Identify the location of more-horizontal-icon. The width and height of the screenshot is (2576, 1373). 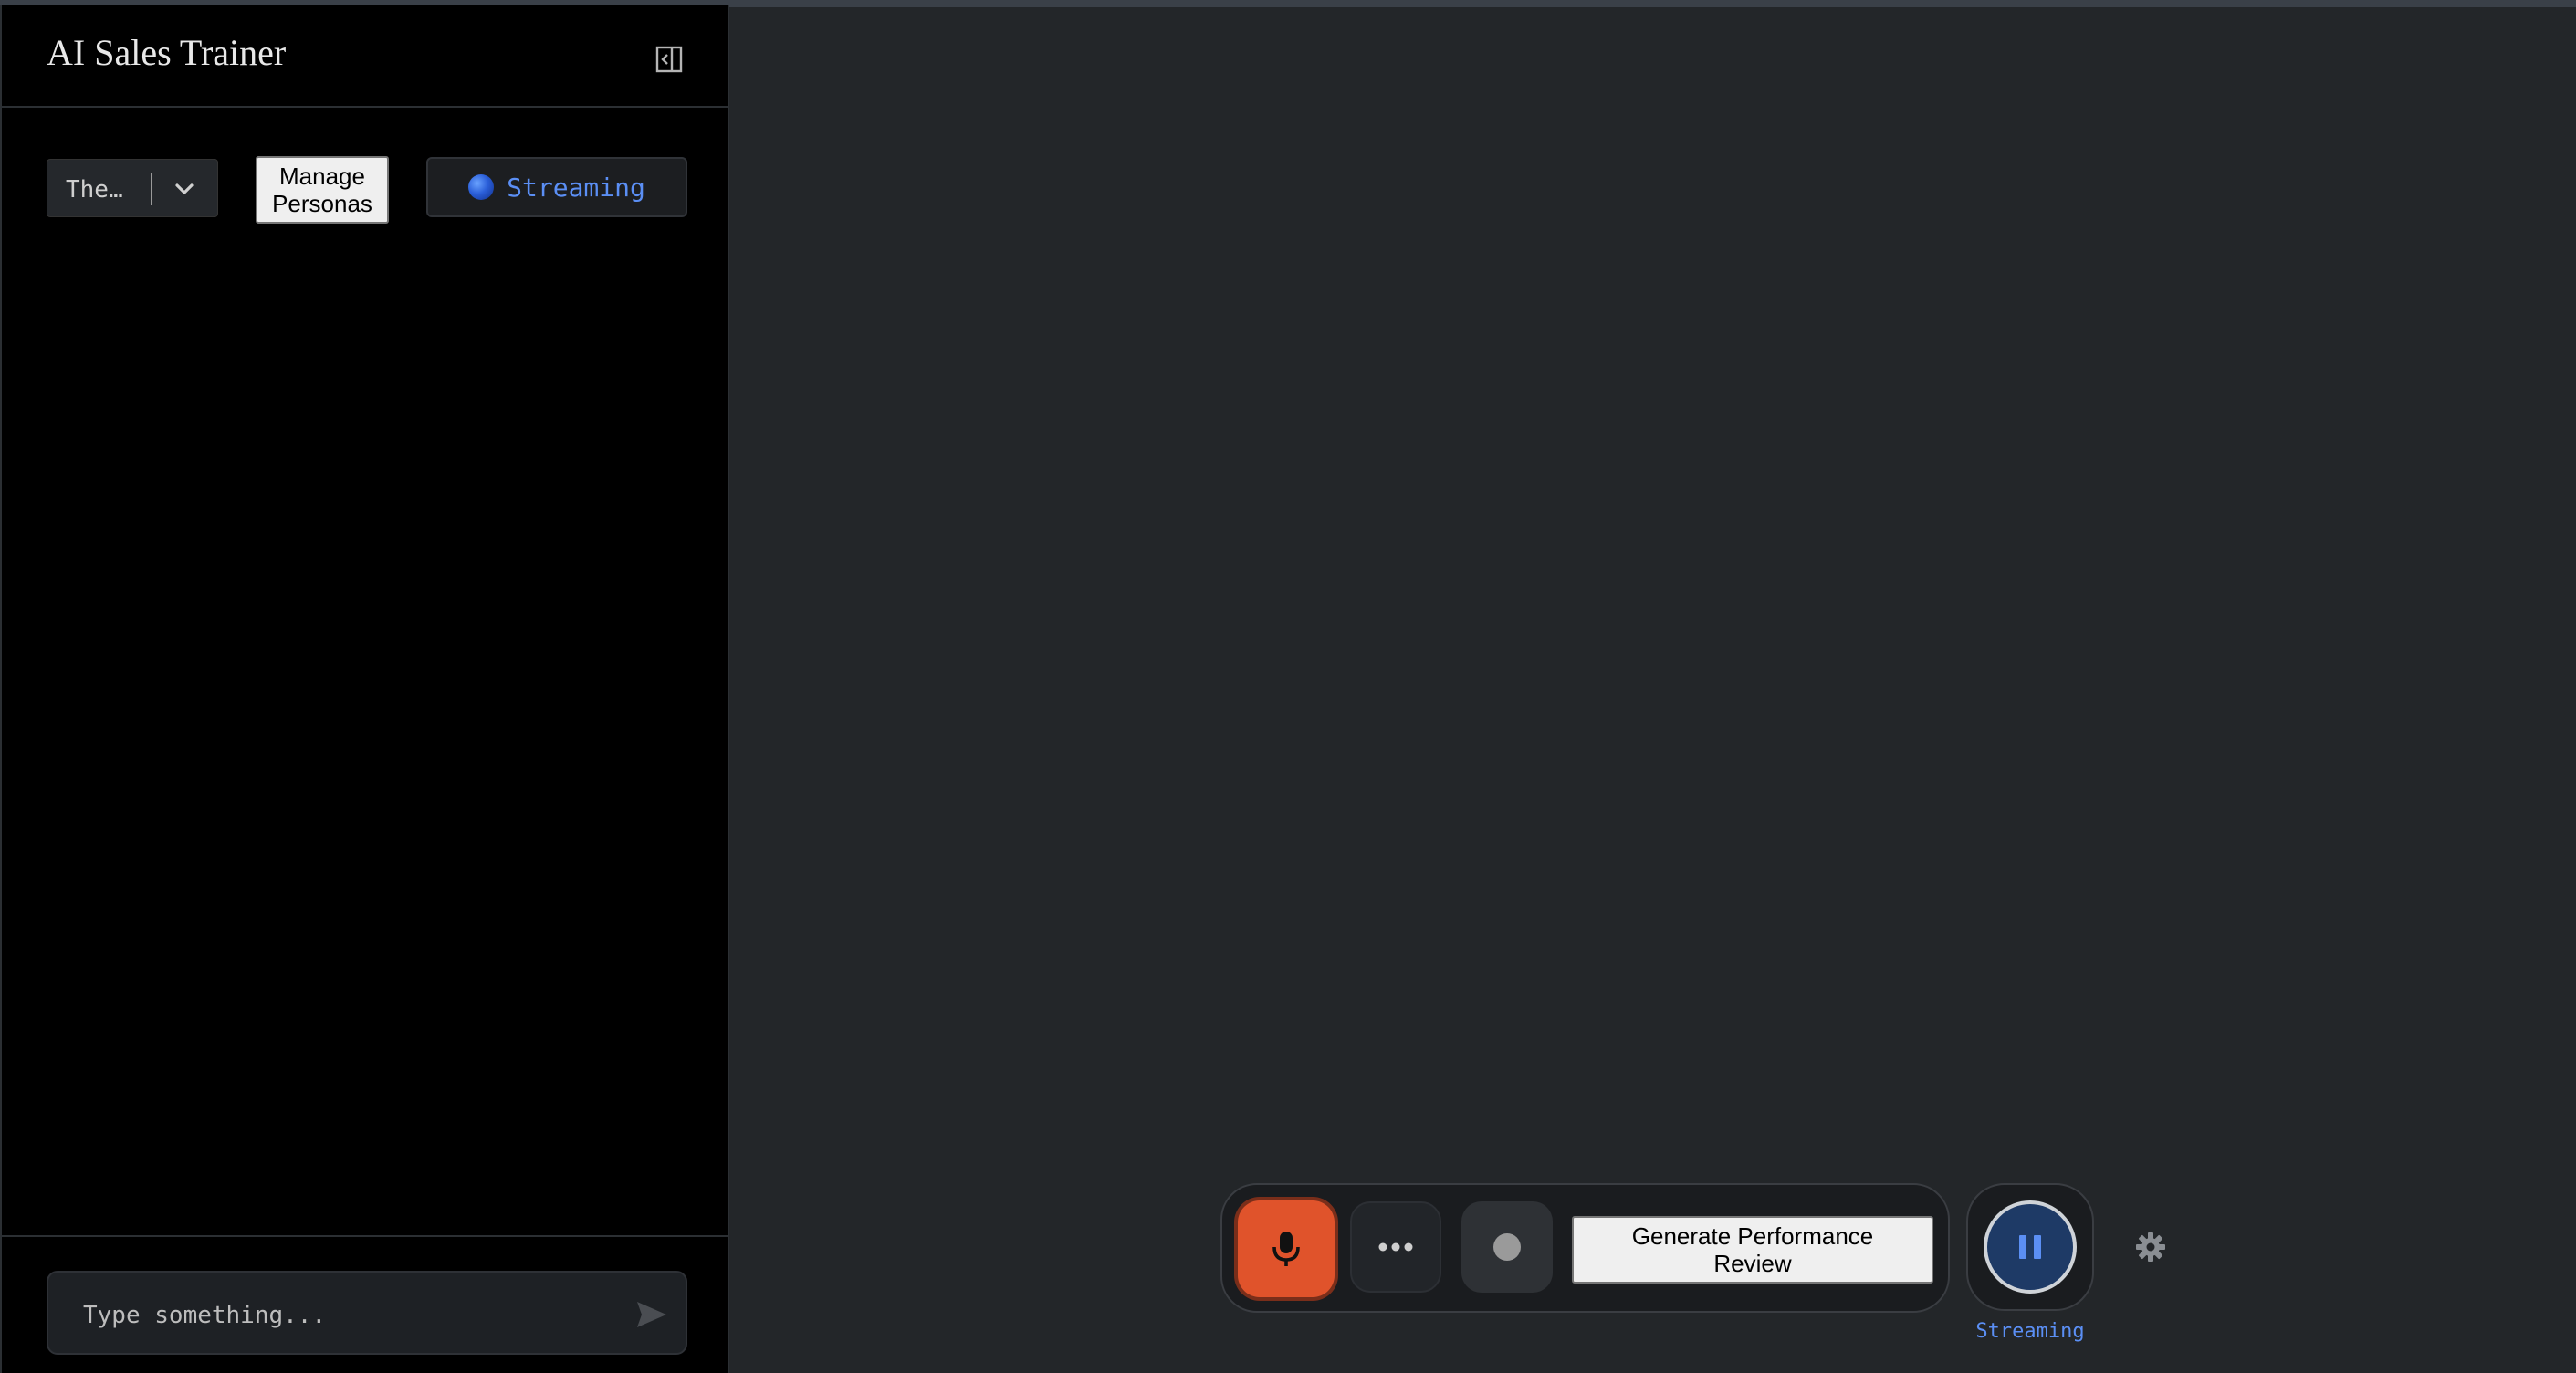
(1395, 1247).